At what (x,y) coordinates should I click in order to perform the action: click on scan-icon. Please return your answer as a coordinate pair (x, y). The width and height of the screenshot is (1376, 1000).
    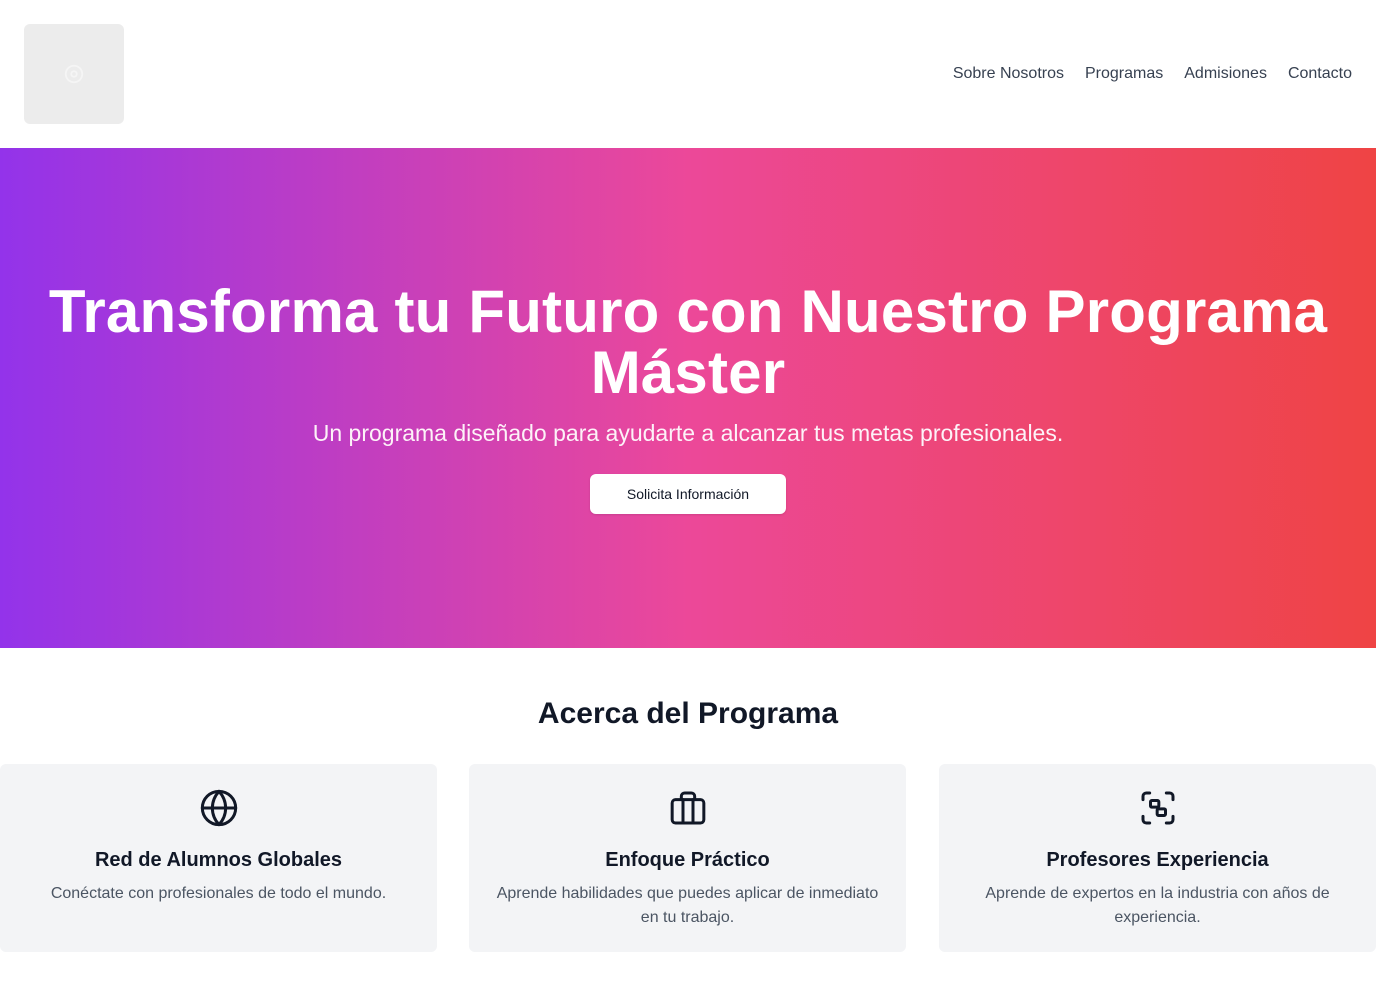
    Looking at the image, I should click on (1157, 808).